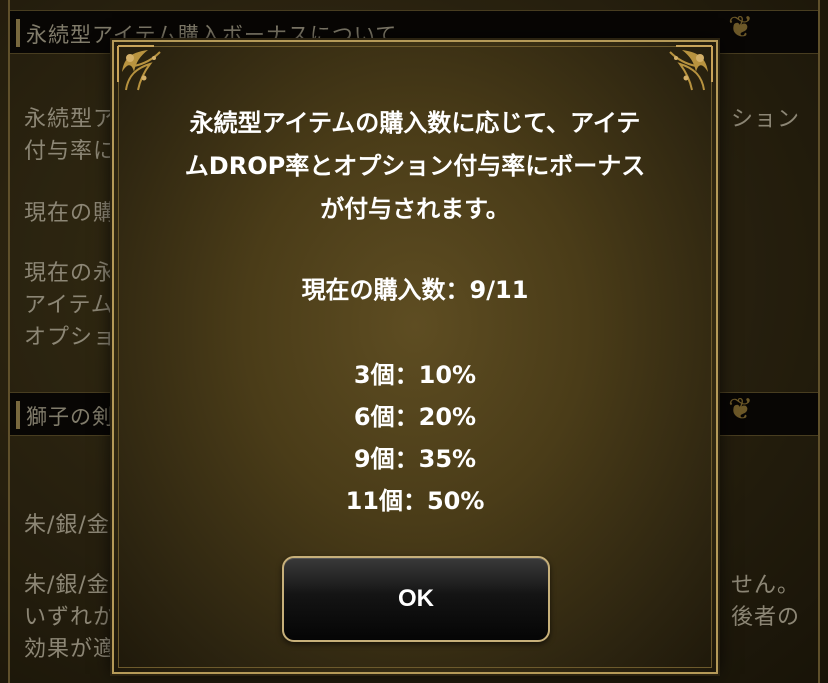 This screenshot has height=683, width=828. I want to click on description-line: ムDROP率とオプション付与率にボーナス, so click(415, 166).